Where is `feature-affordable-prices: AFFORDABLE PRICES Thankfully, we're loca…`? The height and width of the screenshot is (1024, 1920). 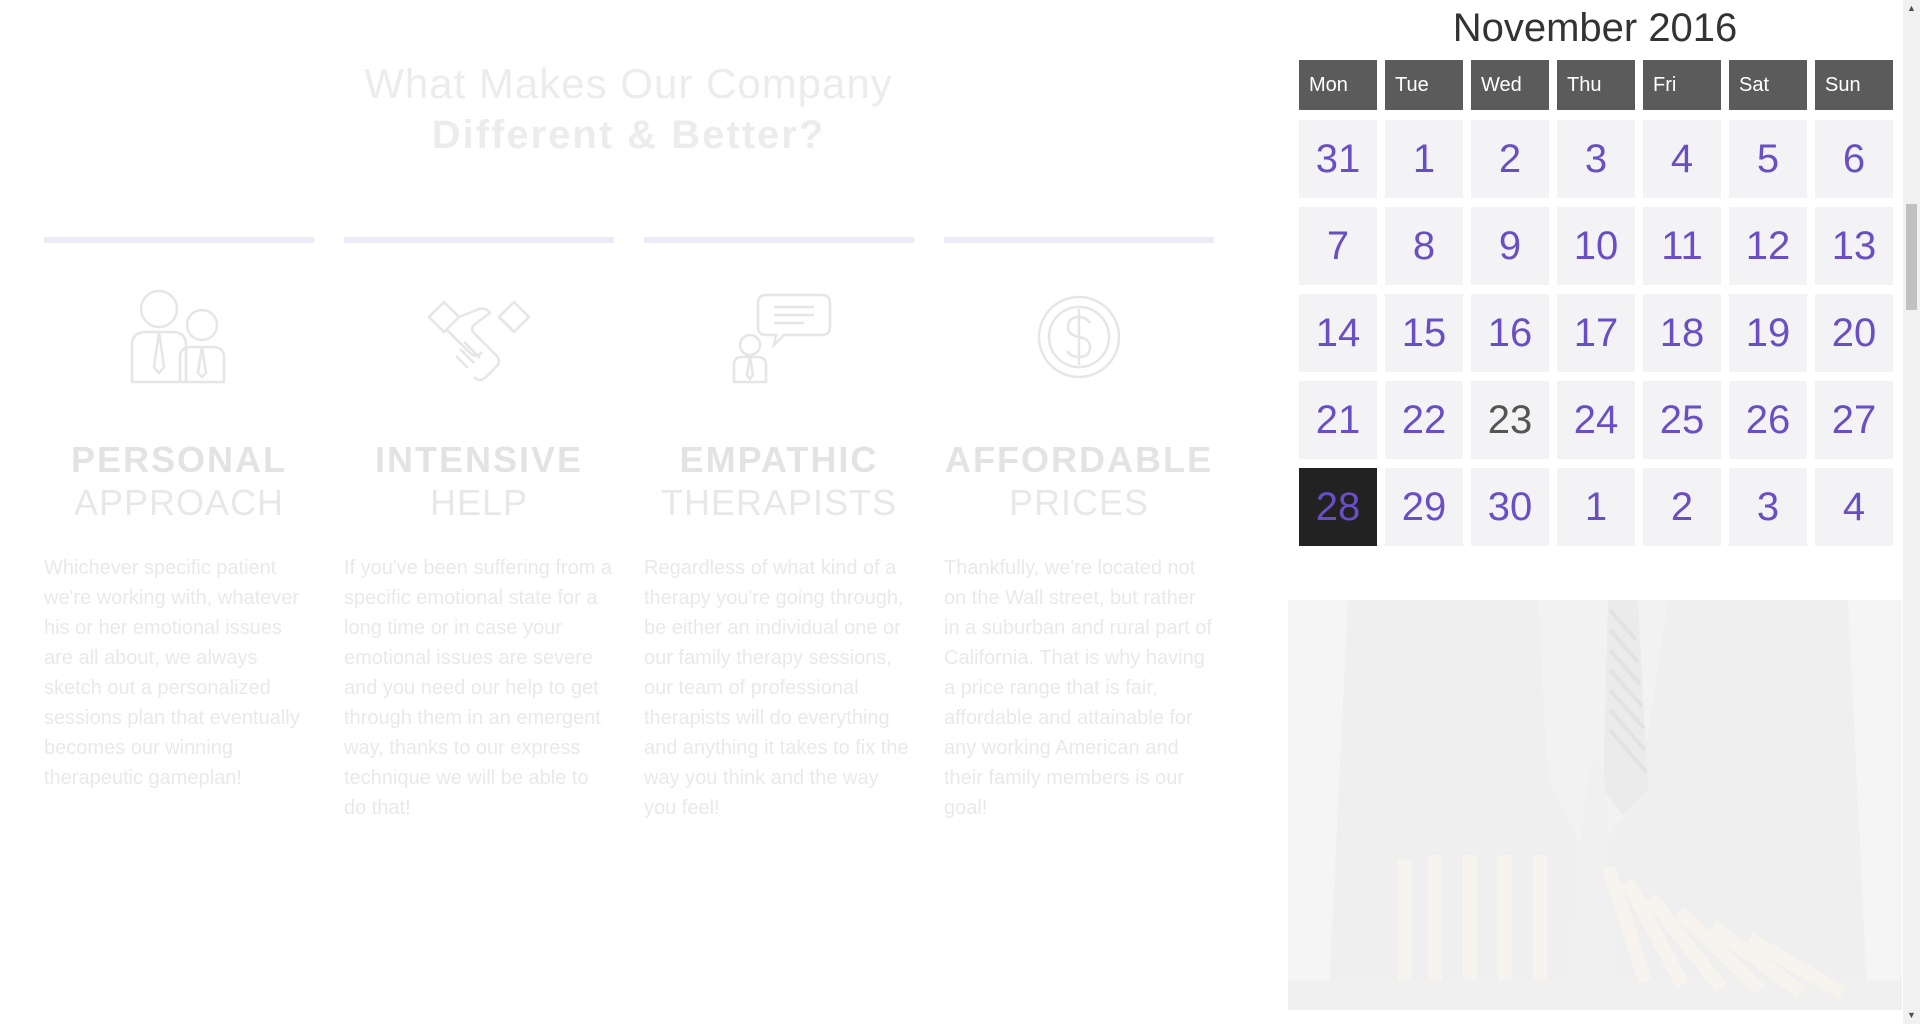
feature-affordable-prices: AFFORDABLE PRICES Thankfully, we're loca… is located at coordinates (1079, 530).